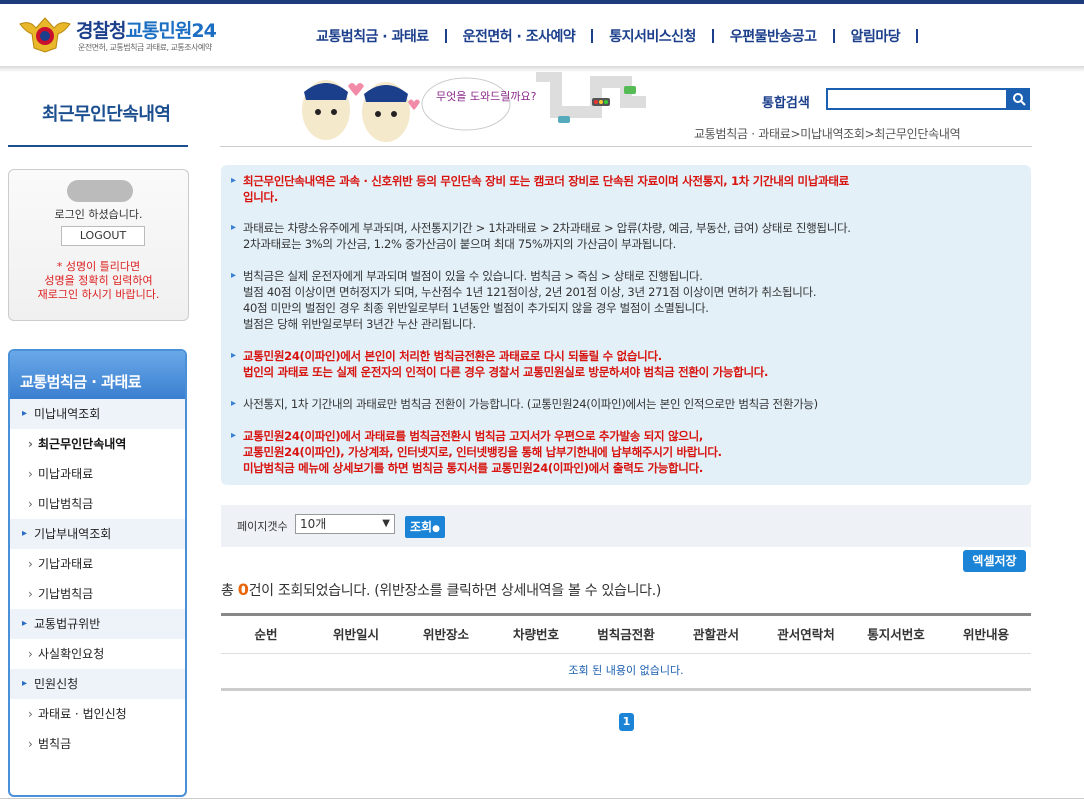 The image size is (1084, 802). Describe the element at coordinates (994, 561) in the screenshot. I see `excel-export-button: 엑셀저장` at that location.